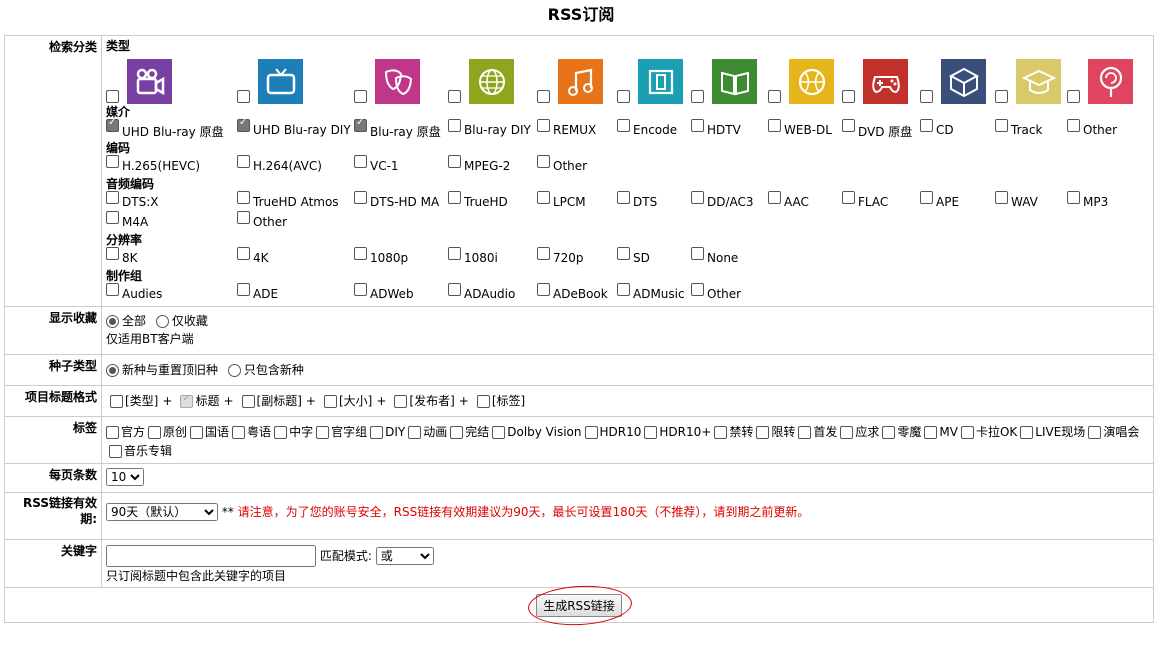 The image size is (1162, 660). I want to click on group-option: Audies, so click(171, 293).